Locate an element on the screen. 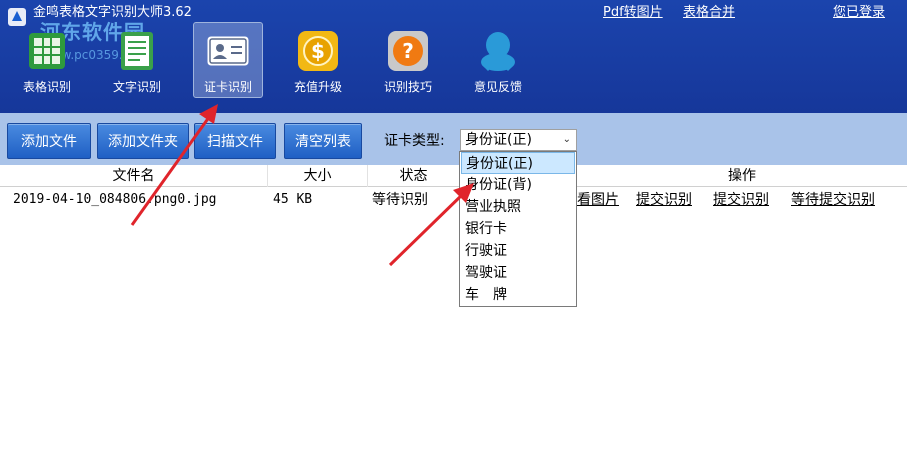 This screenshot has width=907, height=463. file-table-header: 文件名 大小 状态 操作 is located at coordinates (453, 176).